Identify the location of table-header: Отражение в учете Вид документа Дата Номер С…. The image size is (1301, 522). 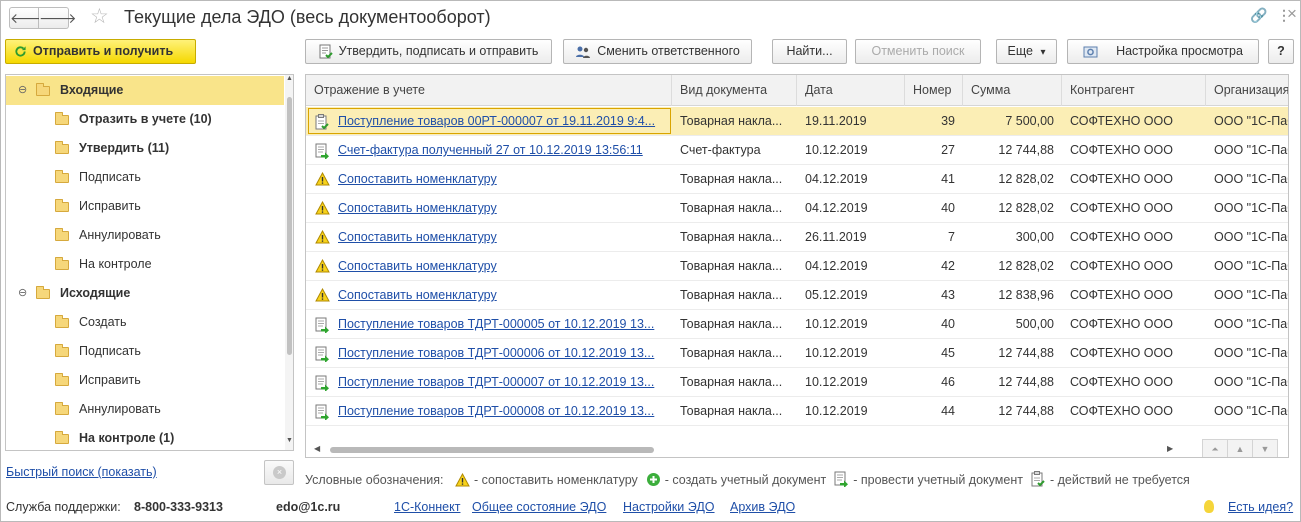
(797, 90).